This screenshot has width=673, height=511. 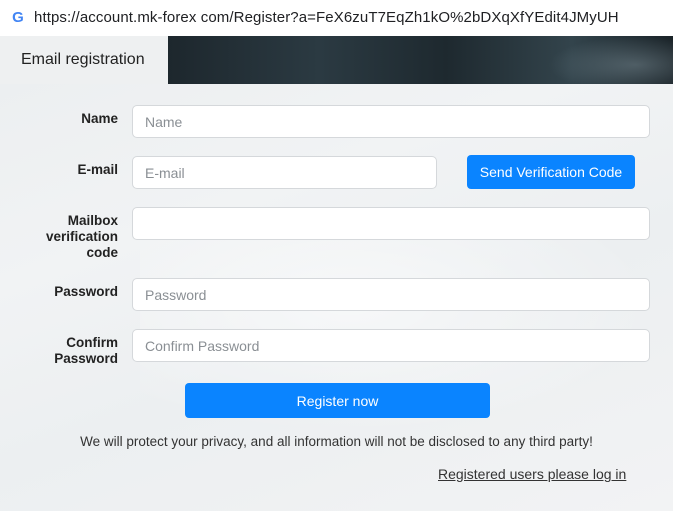 What do you see at coordinates (391, 345) in the screenshot?
I see `confirm-password-input` at bounding box center [391, 345].